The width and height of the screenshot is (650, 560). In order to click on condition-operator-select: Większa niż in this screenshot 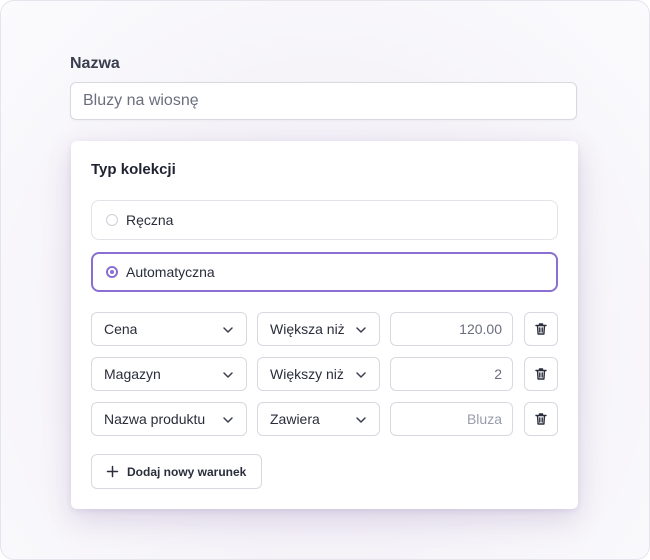, I will do `click(318, 329)`.